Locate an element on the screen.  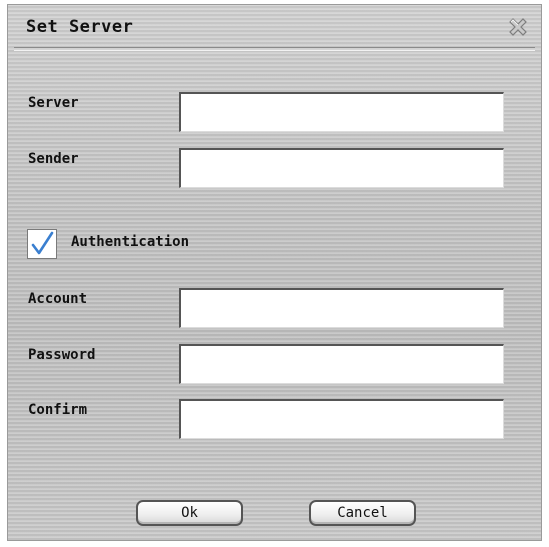
password-label: Password is located at coordinates (62, 355).